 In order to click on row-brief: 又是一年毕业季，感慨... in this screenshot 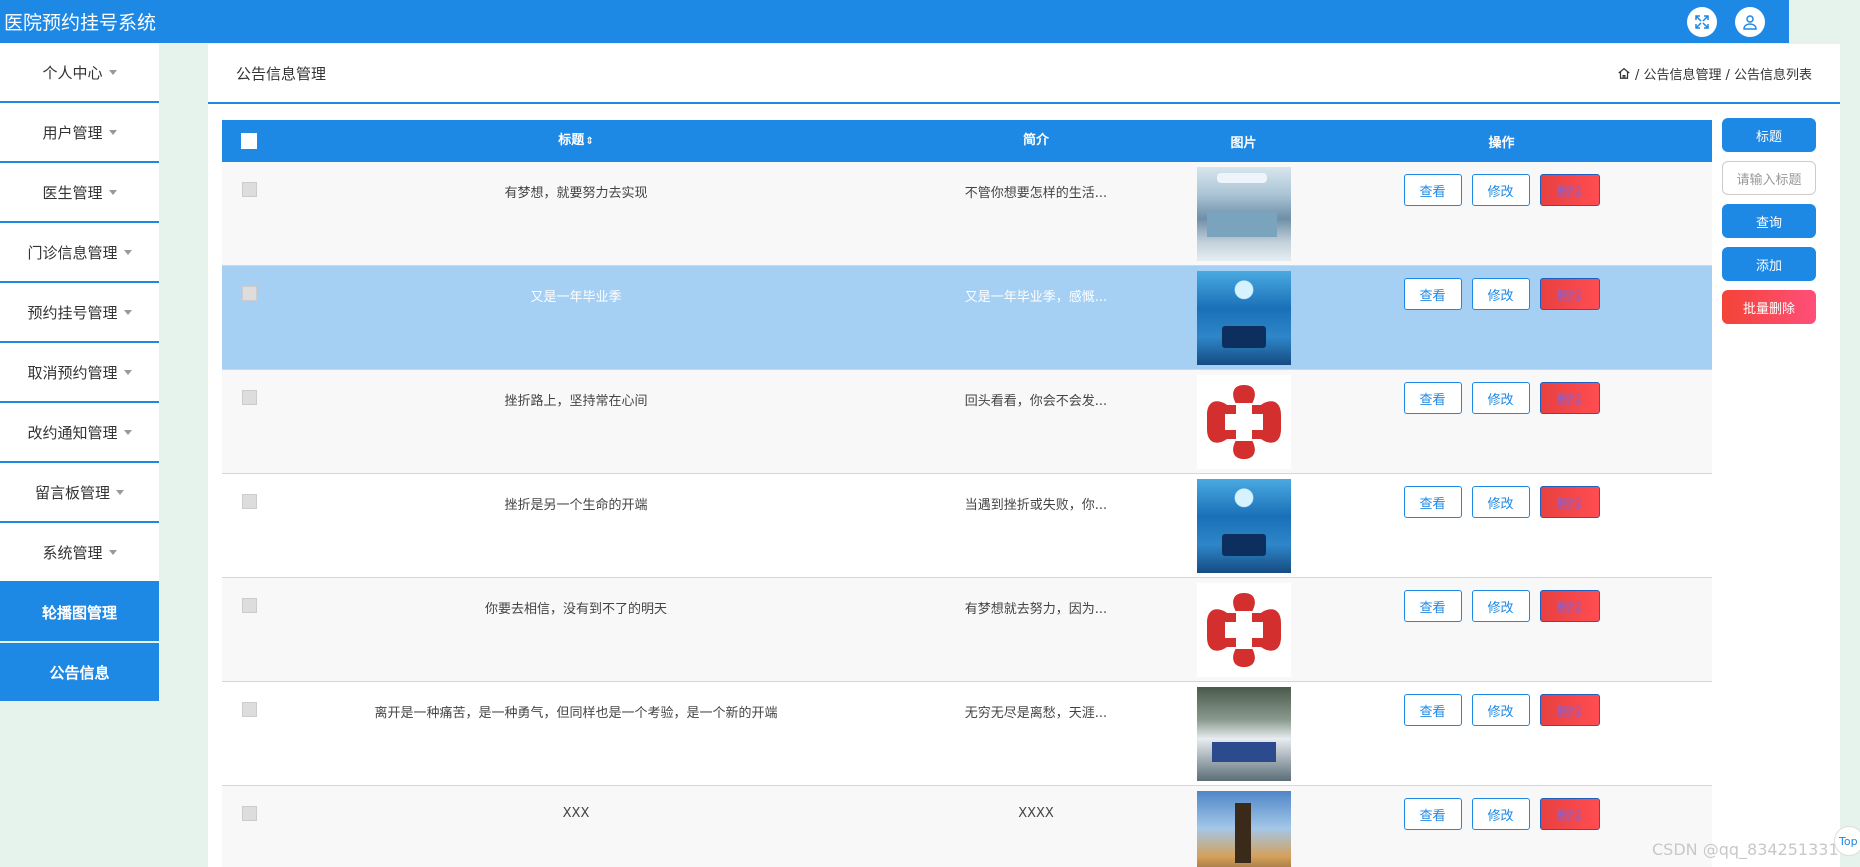, I will do `click(1036, 297)`.